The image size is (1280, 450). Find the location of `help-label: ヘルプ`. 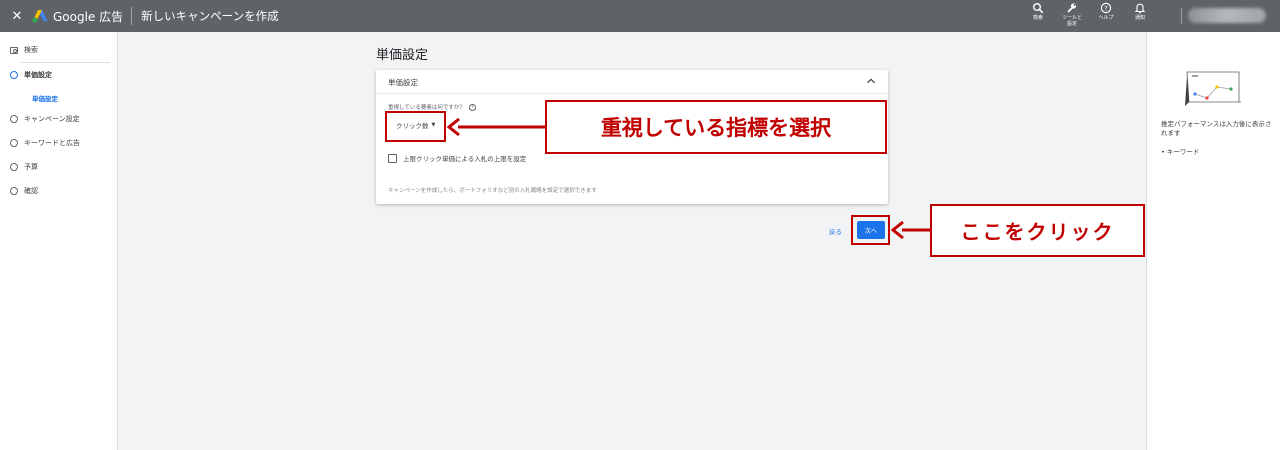

help-label: ヘルプ is located at coordinates (1106, 18).